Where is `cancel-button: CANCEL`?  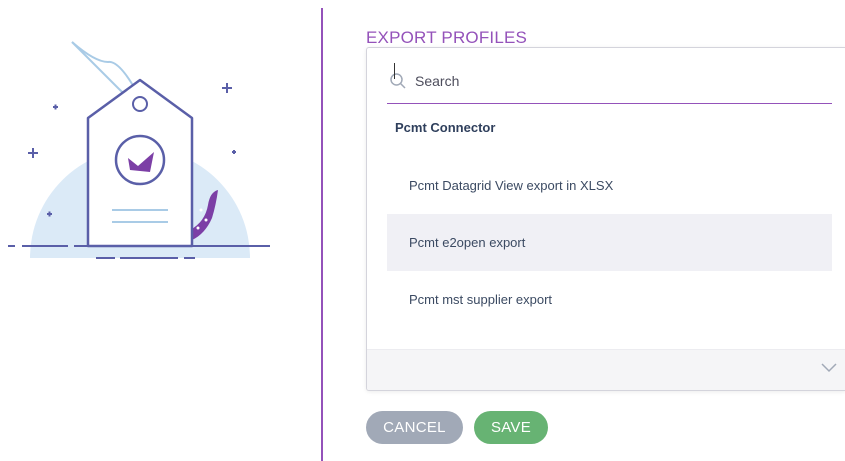
cancel-button: CANCEL is located at coordinates (414, 427).